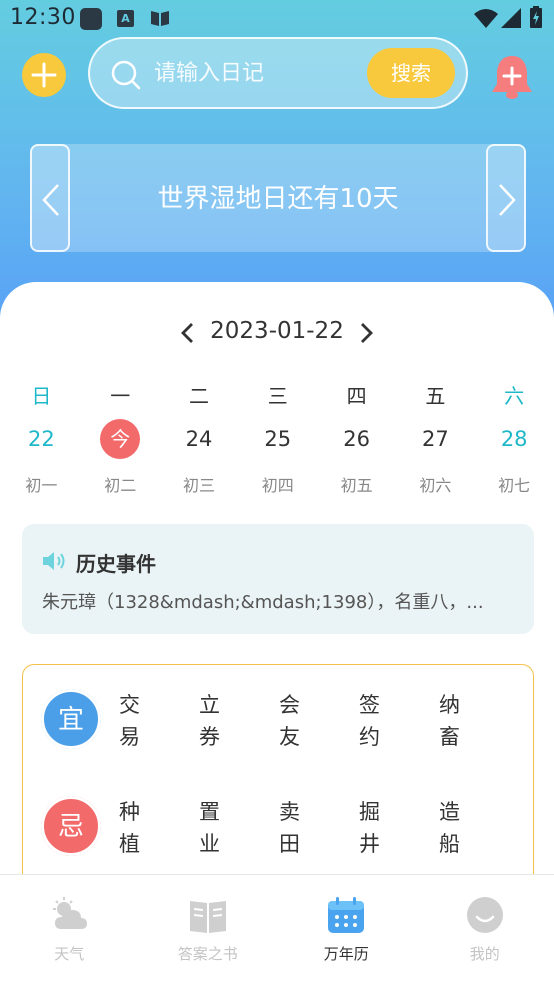  What do you see at coordinates (129, 721) in the screenshot?
I see `yi-item: 交易` at bounding box center [129, 721].